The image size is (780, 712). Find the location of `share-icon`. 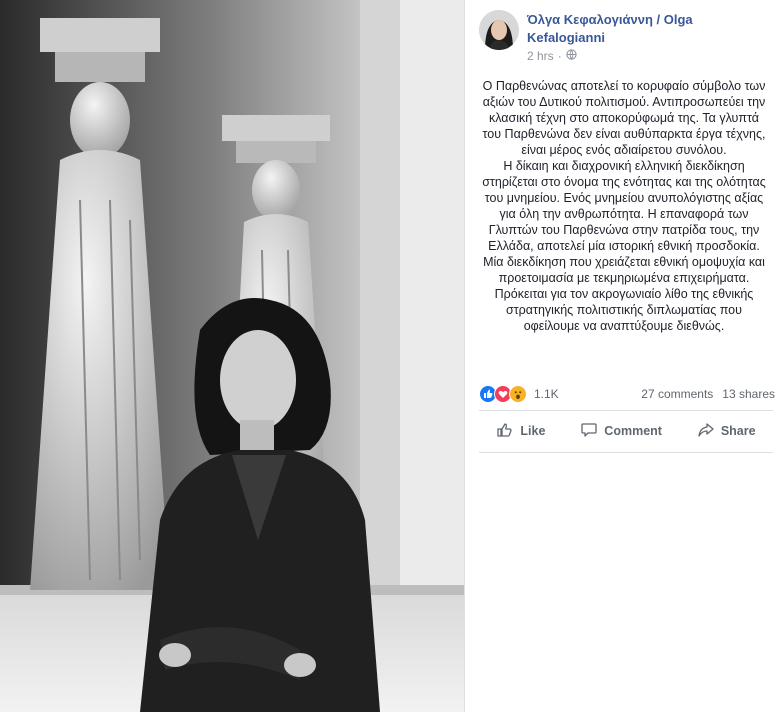

share-icon is located at coordinates (706, 431).